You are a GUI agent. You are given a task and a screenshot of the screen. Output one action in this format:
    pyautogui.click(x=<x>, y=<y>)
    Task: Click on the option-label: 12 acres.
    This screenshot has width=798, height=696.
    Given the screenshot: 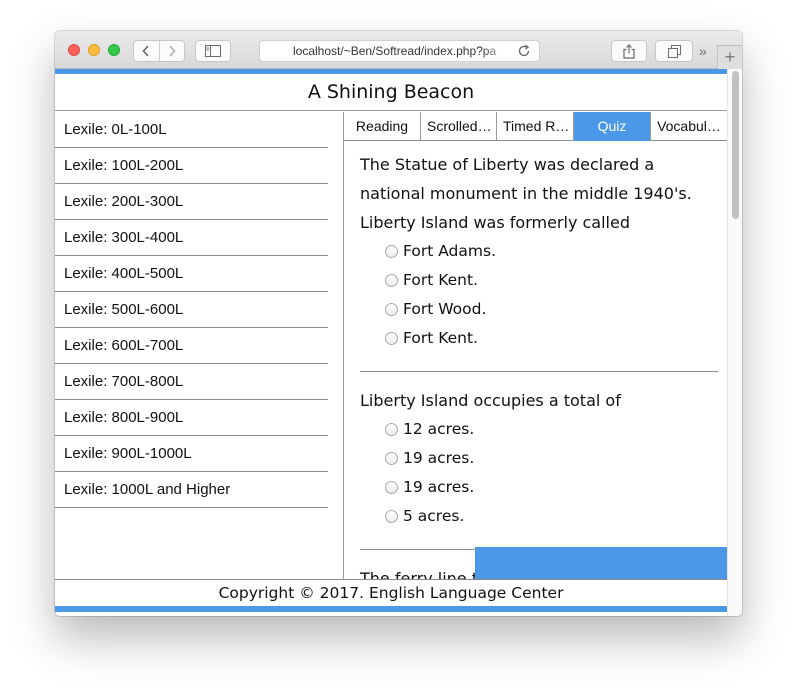 What is the action you would take?
    pyautogui.click(x=439, y=429)
    